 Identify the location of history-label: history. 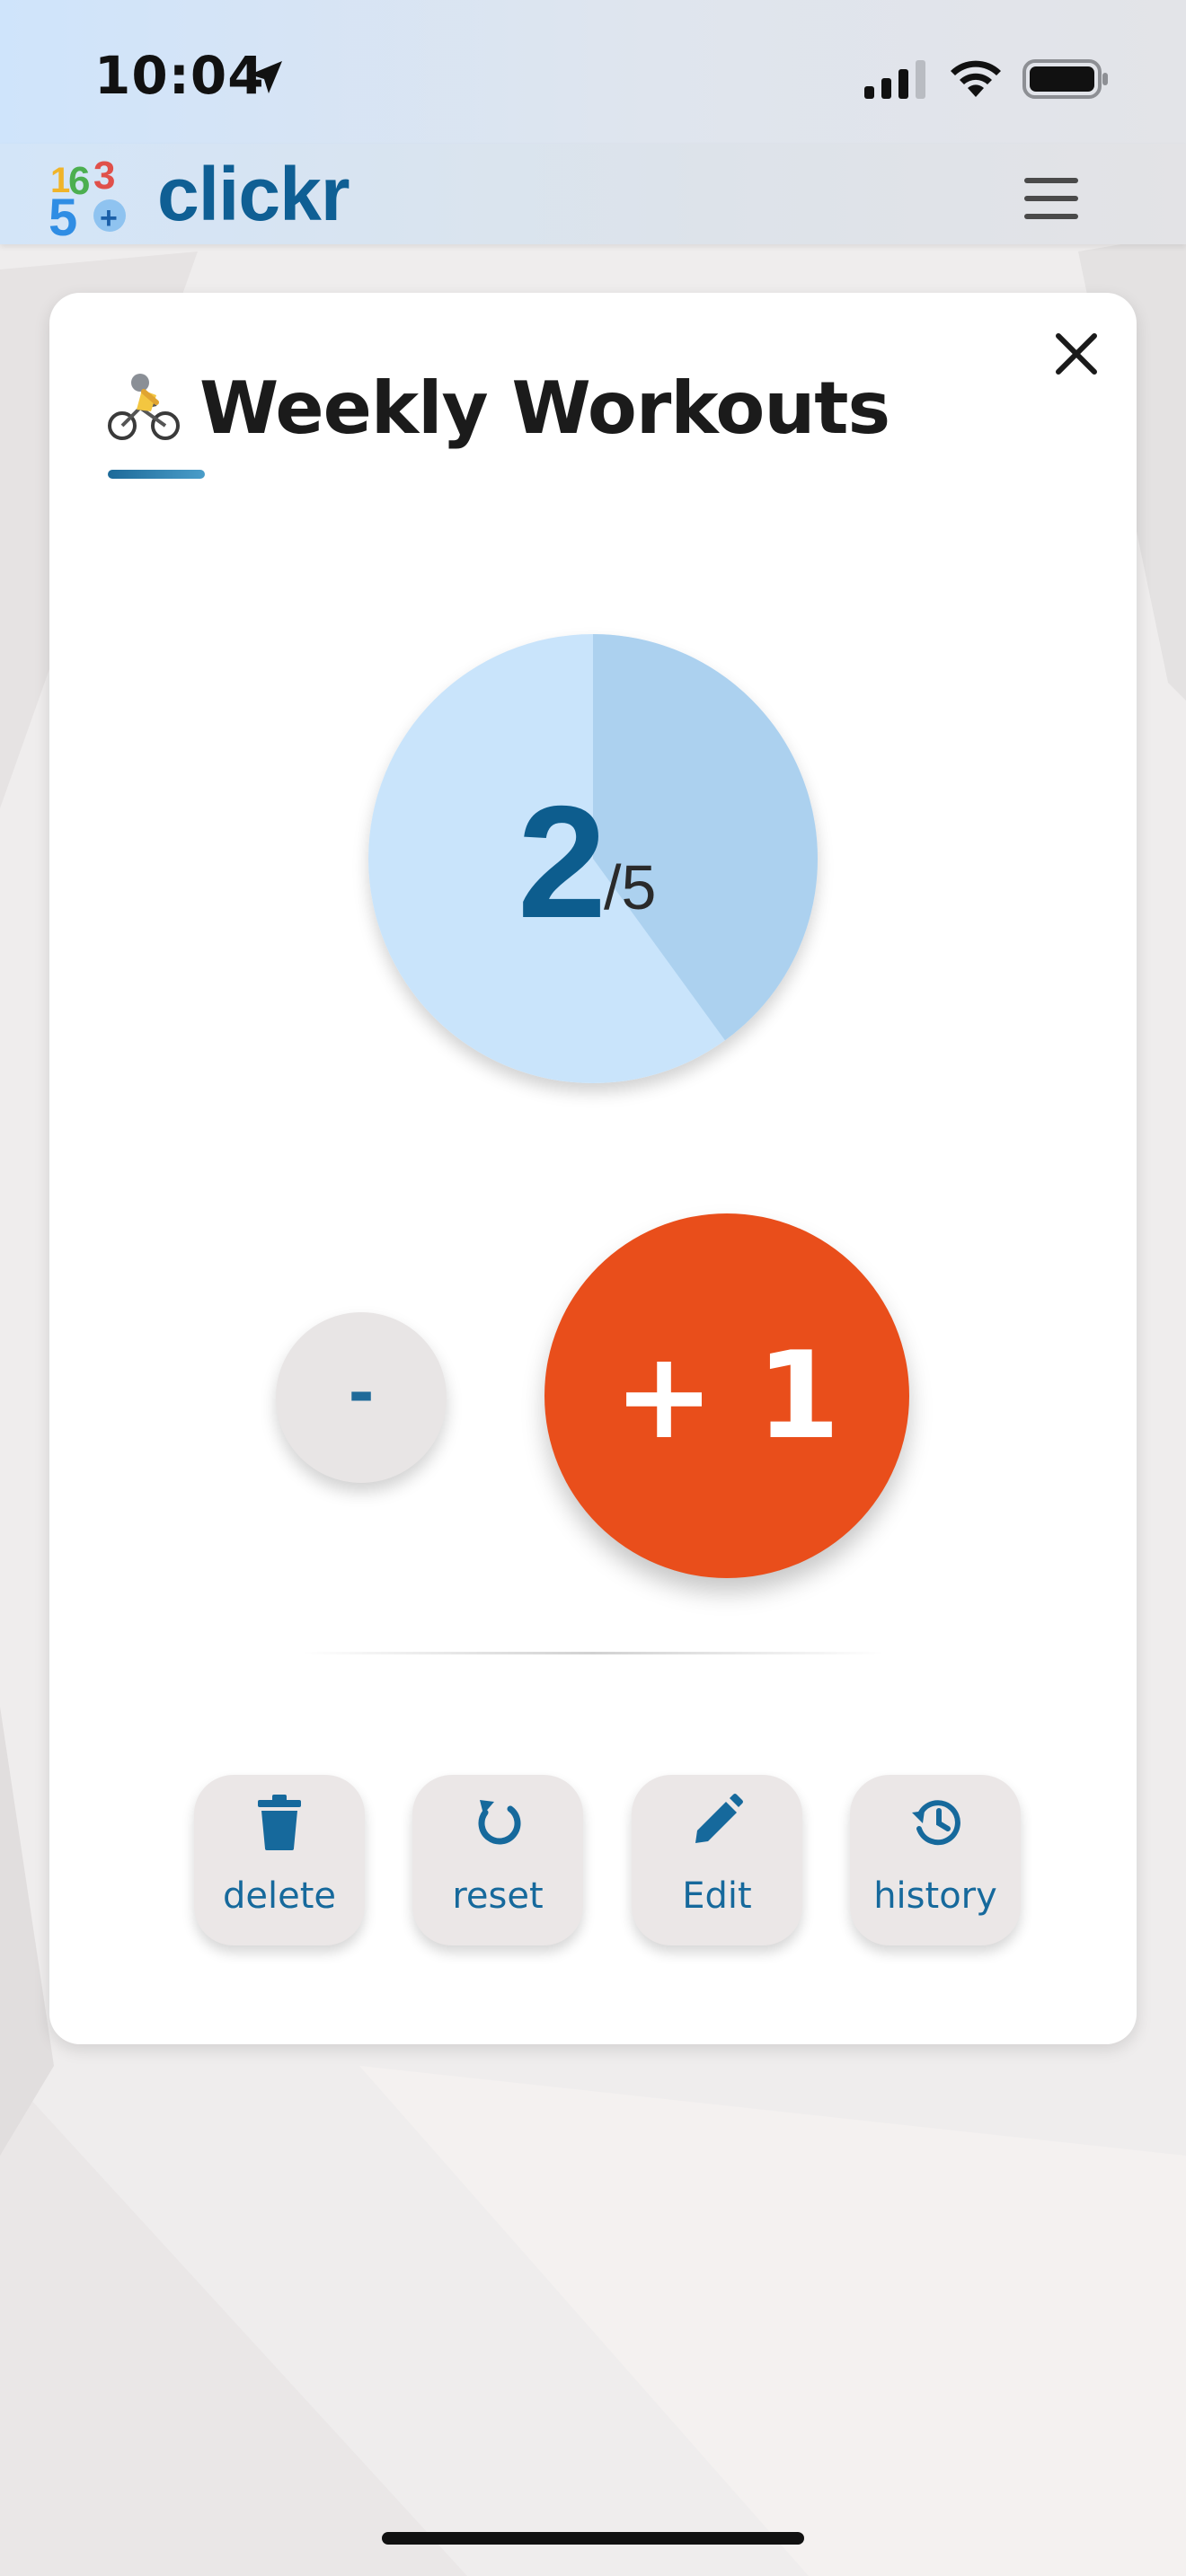
(935, 1896).